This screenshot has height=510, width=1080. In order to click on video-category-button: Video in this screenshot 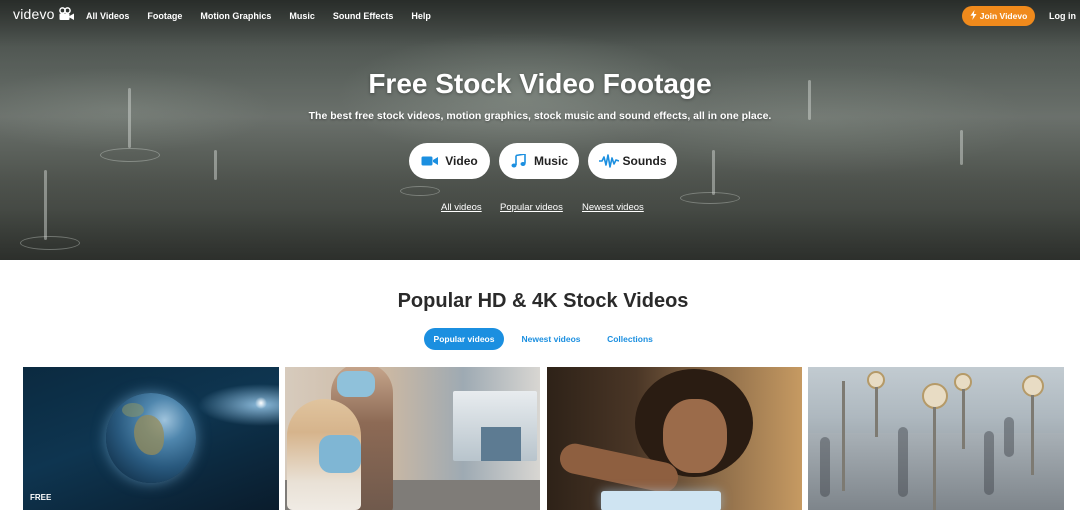, I will do `click(449, 161)`.